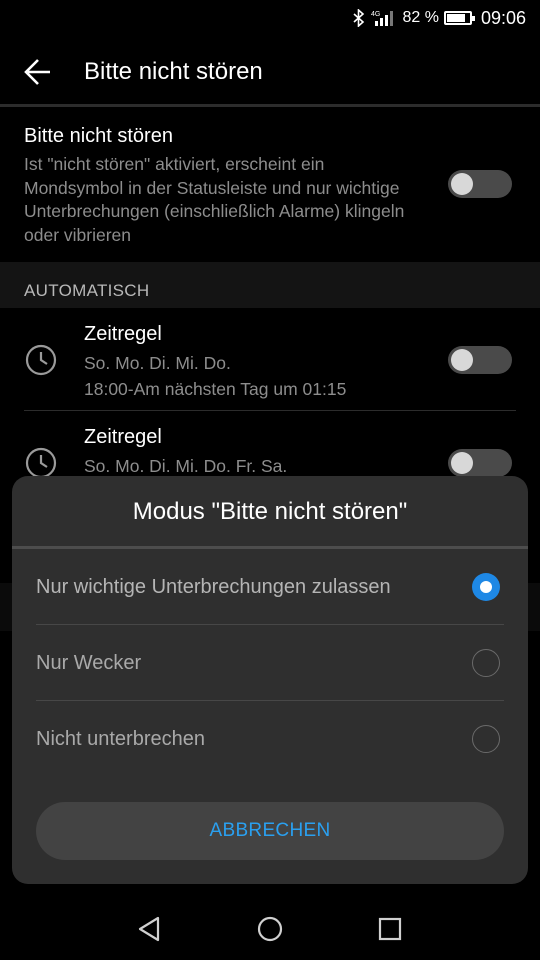  I want to click on battery-icon, so click(459, 18).